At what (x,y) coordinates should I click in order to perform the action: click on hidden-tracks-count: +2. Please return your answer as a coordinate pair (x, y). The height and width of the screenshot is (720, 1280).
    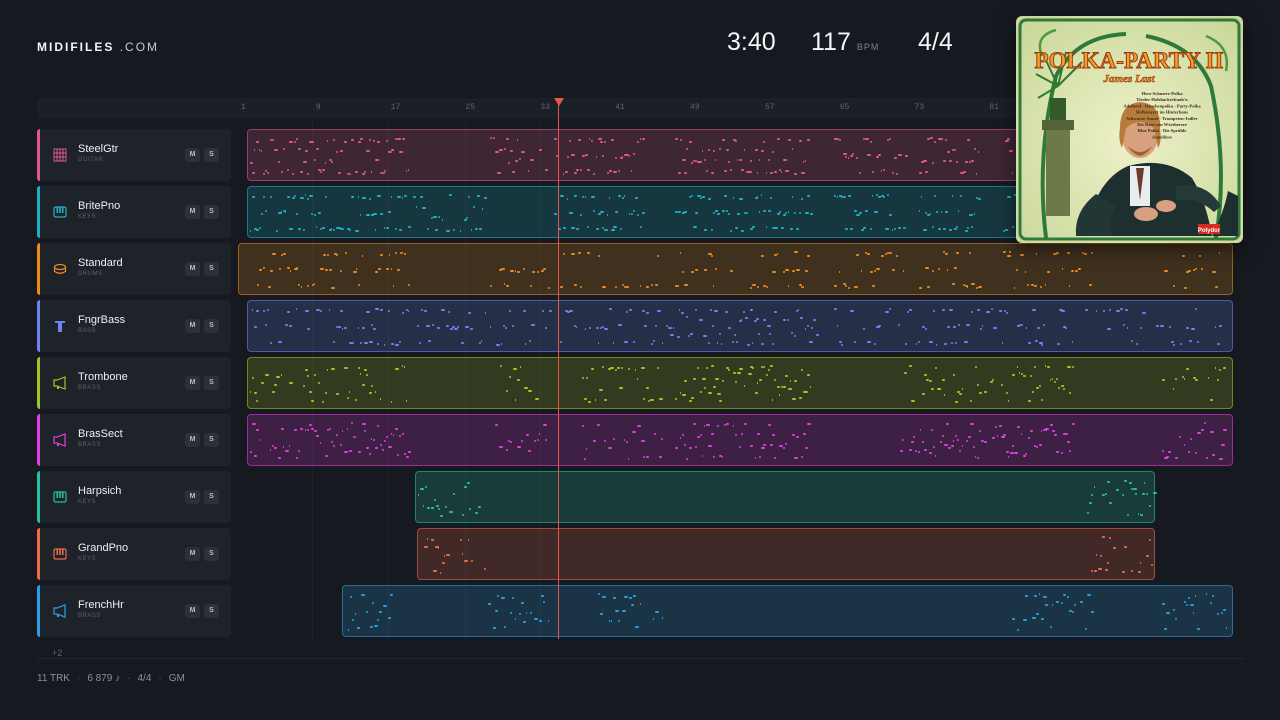
    Looking at the image, I should click on (57, 653).